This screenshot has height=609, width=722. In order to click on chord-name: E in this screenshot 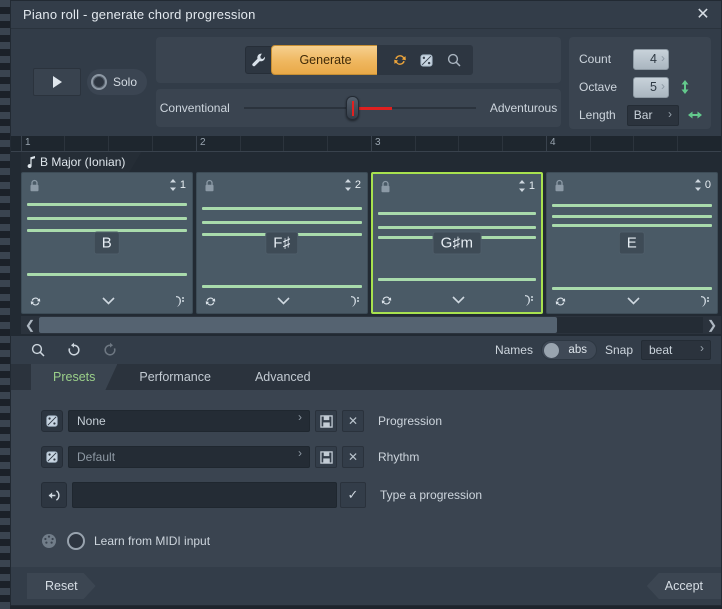, I will do `click(632, 243)`.